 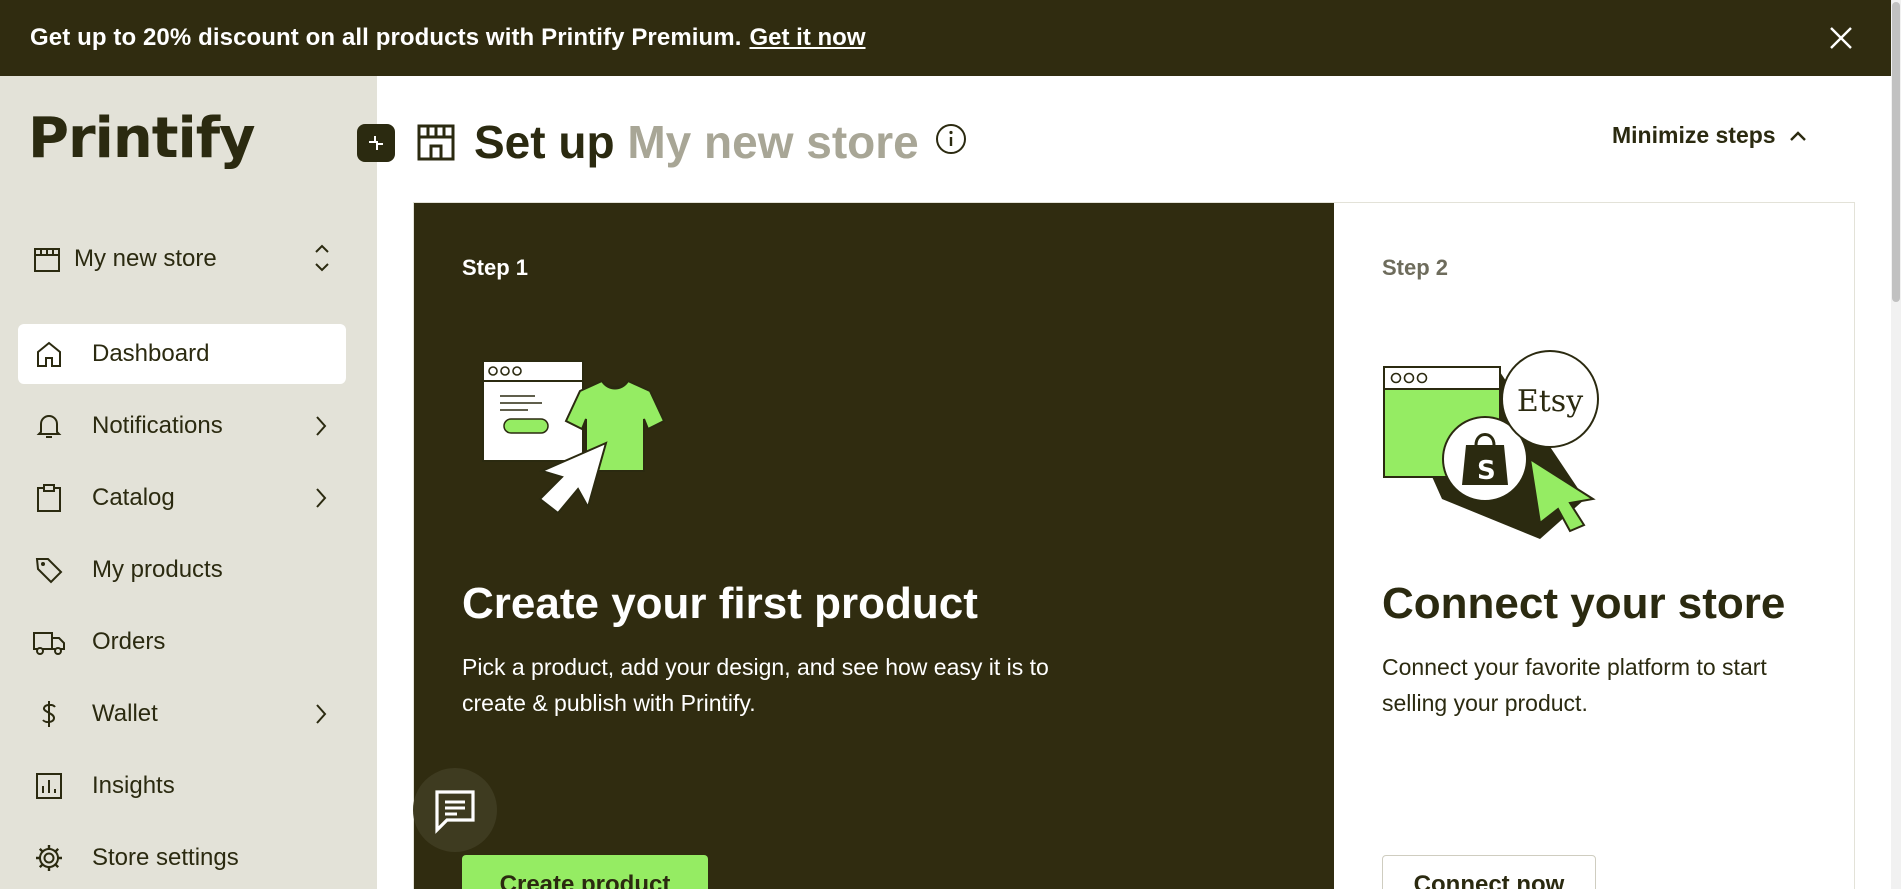 What do you see at coordinates (773, 142) in the screenshot?
I see `page-title-store: My new store` at bounding box center [773, 142].